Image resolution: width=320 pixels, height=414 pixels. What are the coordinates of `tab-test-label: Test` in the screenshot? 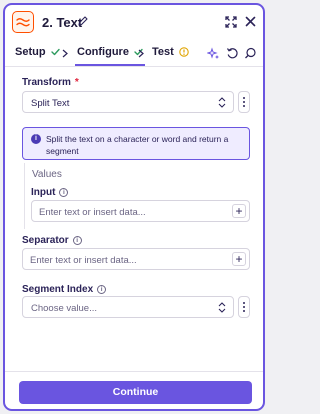 It's located at (163, 52).